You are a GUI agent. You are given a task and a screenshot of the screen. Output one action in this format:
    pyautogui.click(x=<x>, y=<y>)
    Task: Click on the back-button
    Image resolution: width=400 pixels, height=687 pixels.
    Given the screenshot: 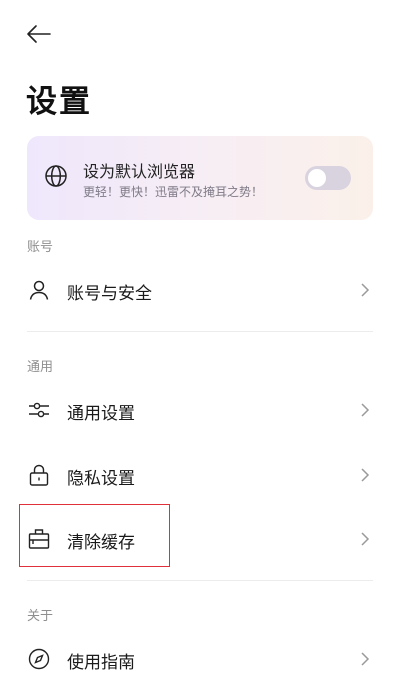 What is the action you would take?
    pyautogui.click(x=40, y=34)
    